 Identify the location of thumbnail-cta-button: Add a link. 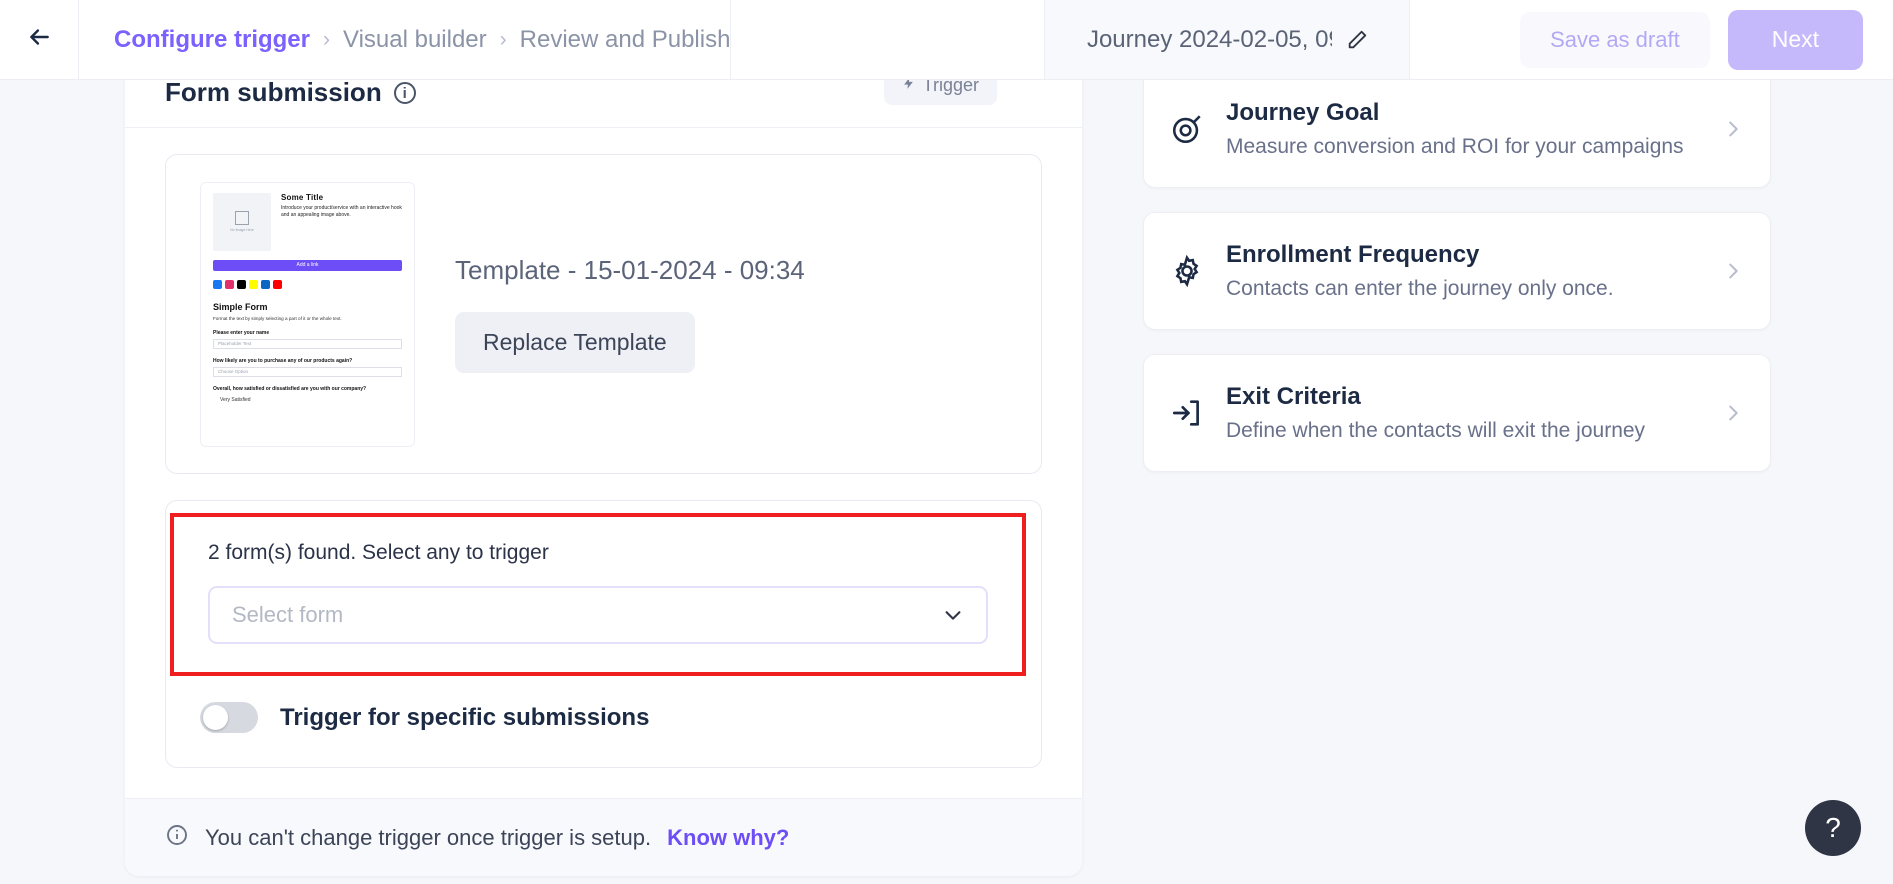
(307, 265).